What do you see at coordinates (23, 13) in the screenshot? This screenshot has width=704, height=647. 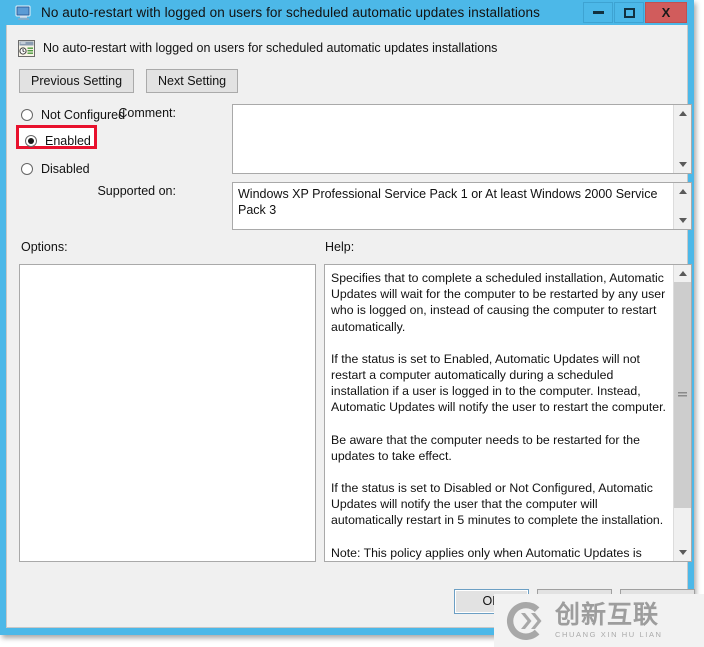 I see `window-computer-icon` at bounding box center [23, 13].